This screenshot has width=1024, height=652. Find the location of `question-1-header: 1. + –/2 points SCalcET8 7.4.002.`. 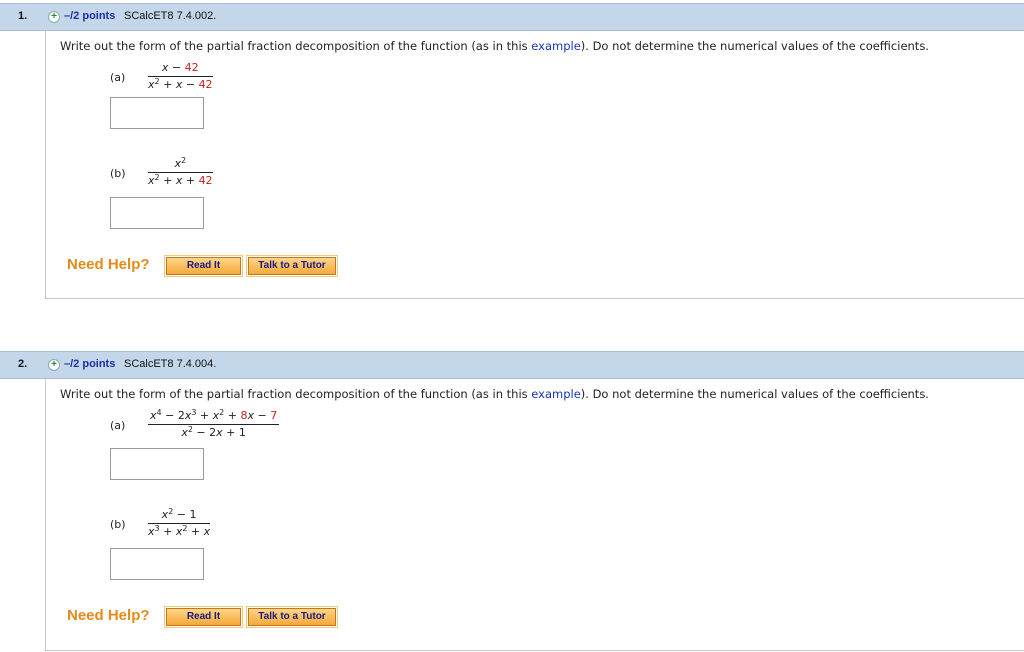

question-1-header: 1. + –/2 points SCalcET8 7.4.002. is located at coordinates (512, 17).